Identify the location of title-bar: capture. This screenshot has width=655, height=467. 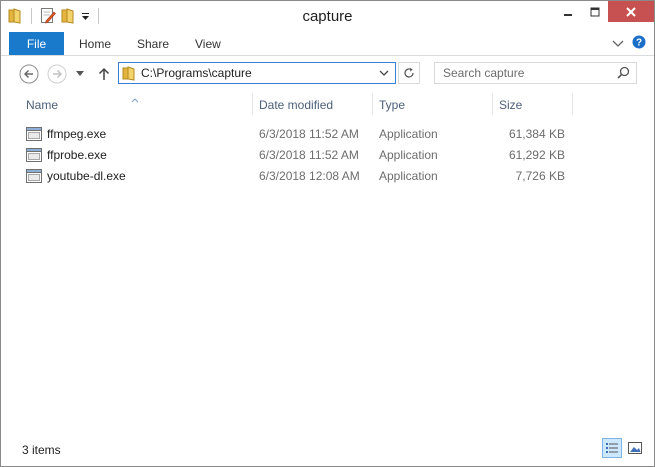
(327, 16).